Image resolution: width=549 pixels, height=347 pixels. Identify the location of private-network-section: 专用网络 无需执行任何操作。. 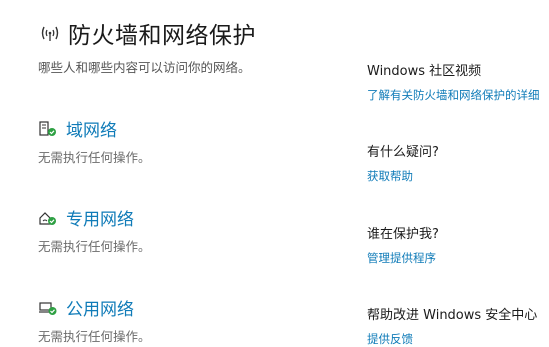
(188, 230).